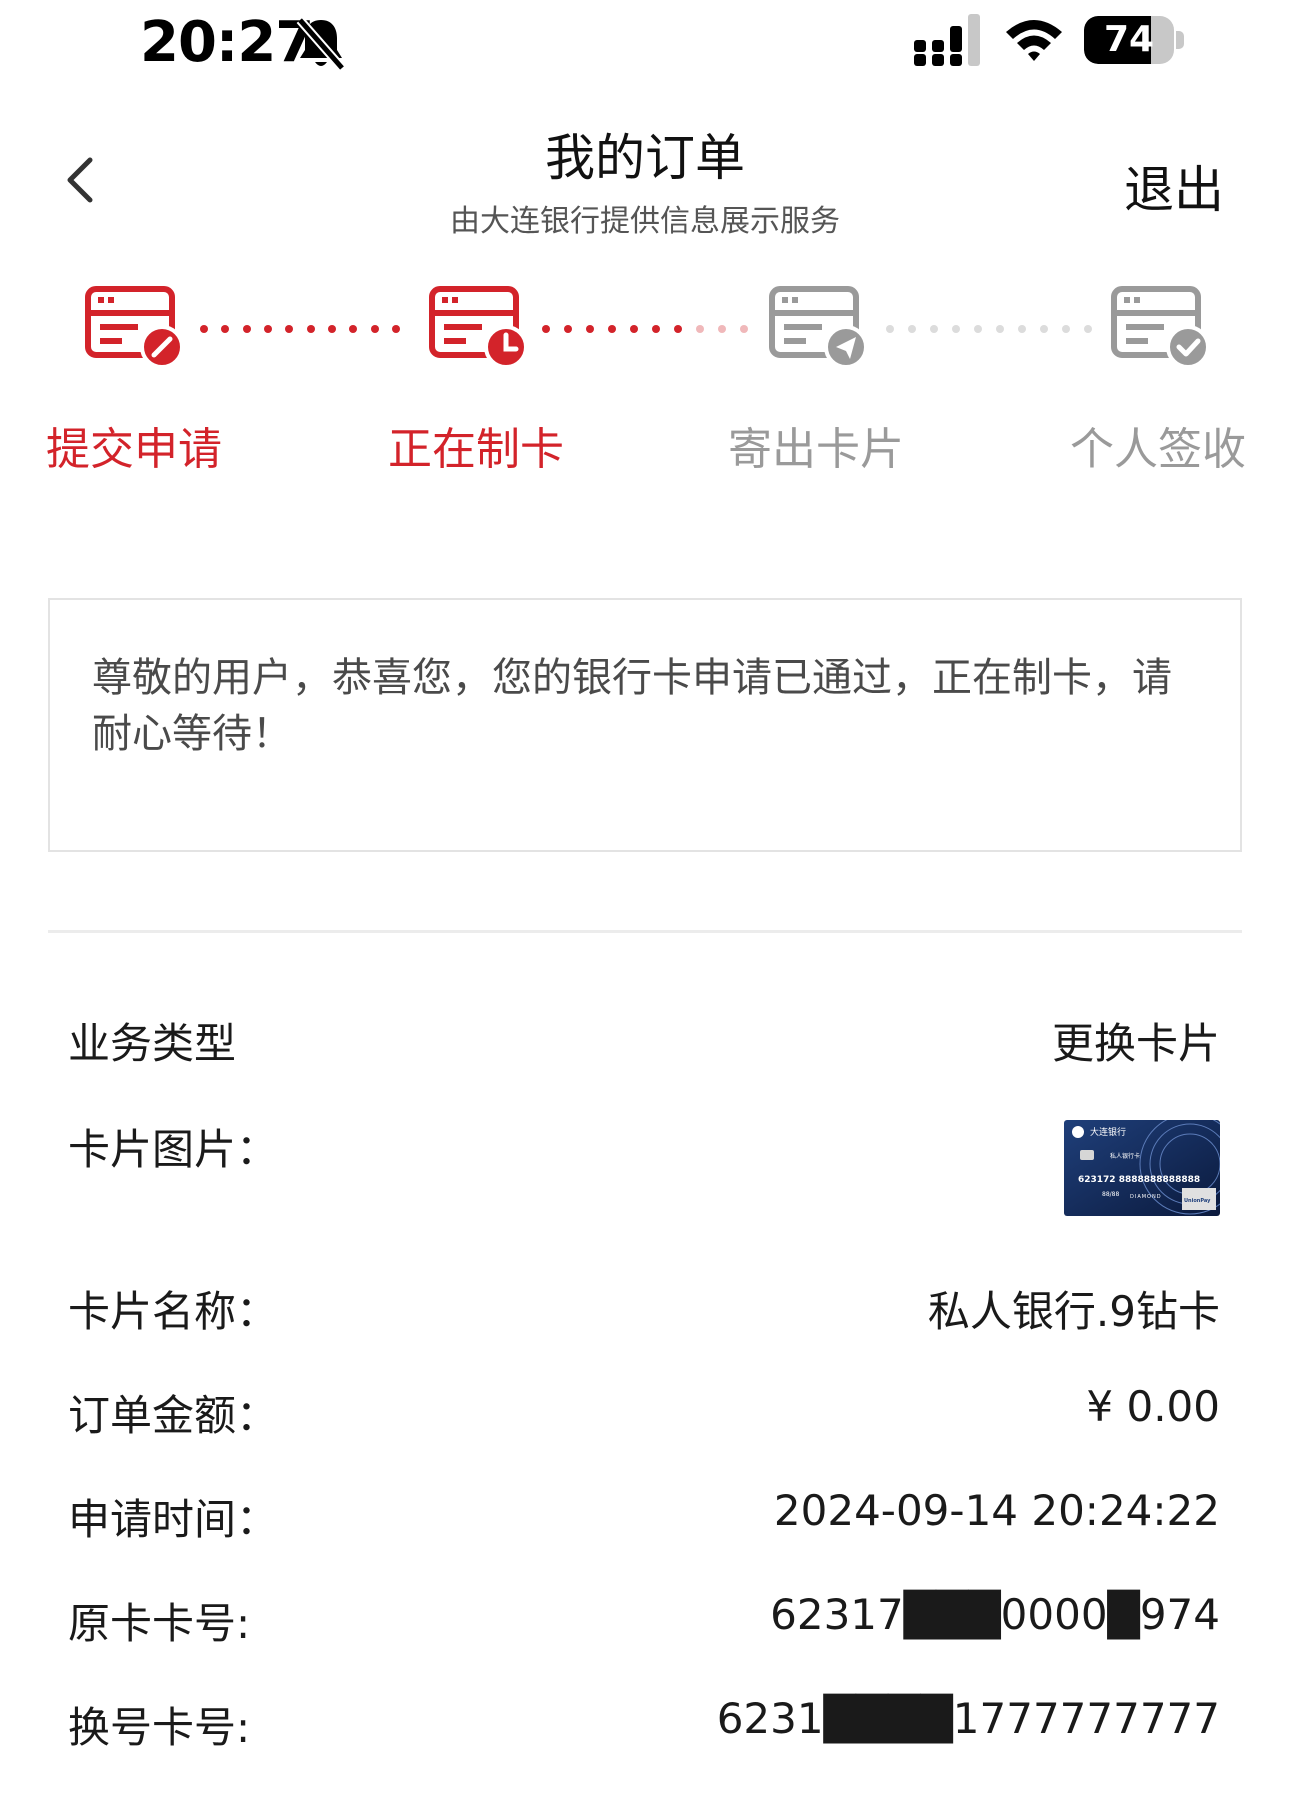 The image size is (1290, 1809). Describe the element at coordinates (645, 221) in the screenshot. I see `page-subtitle: 由大连银行提供信息展示服务` at that location.